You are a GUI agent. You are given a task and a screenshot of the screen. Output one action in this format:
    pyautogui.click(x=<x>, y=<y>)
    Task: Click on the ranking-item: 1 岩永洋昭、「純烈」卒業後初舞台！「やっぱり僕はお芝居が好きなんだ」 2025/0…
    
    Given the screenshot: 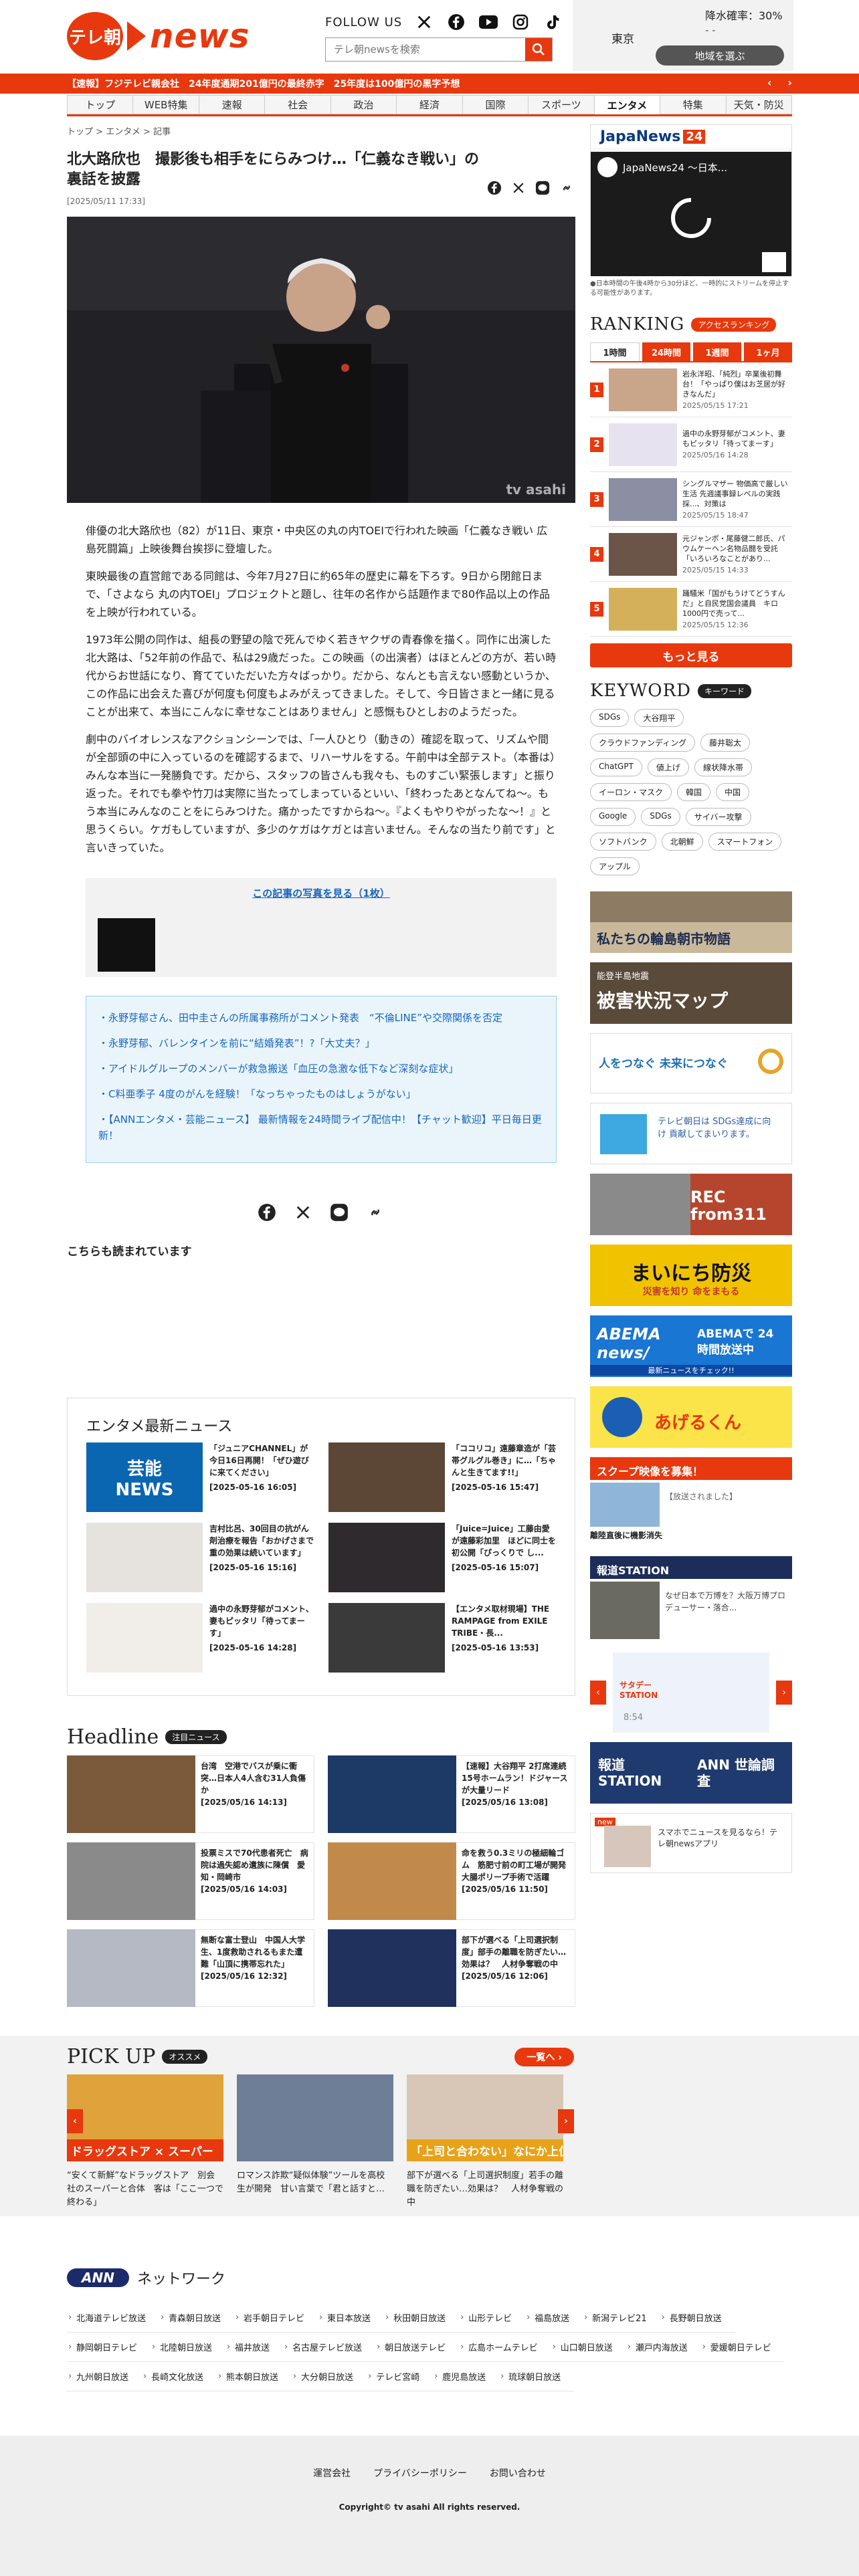 What is the action you would take?
    pyautogui.click(x=691, y=389)
    